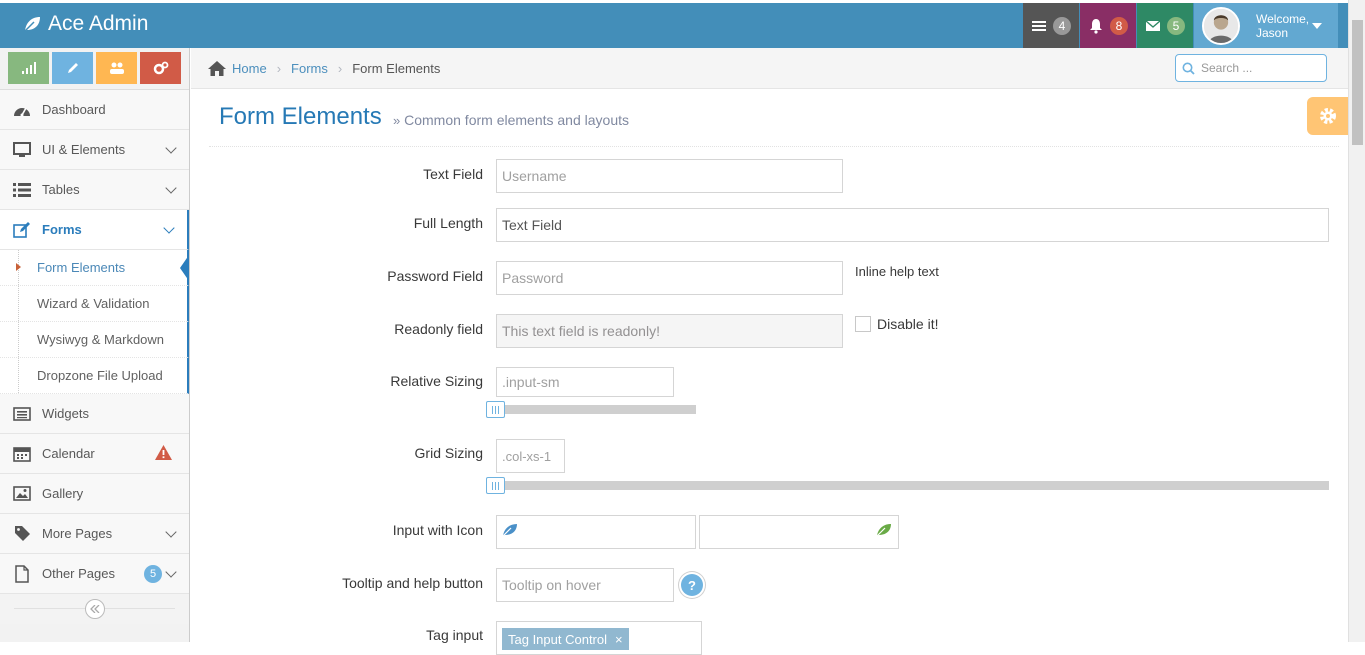 The image size is (1365, 655). What do you see at coordinates (799, 532) in the screenshot?
I see `input-with-right-icon` at bounding box center [799, 532].